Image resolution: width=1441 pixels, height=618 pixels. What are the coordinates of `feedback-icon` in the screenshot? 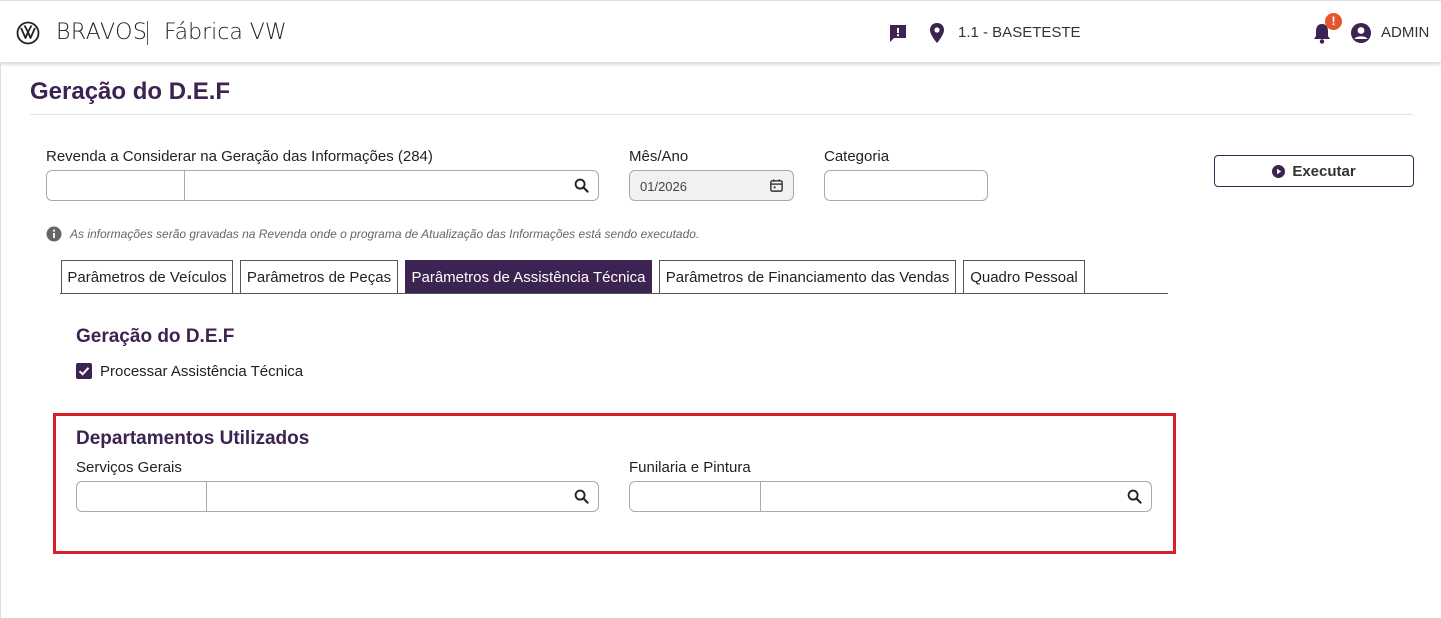 It's located at (898, 33).